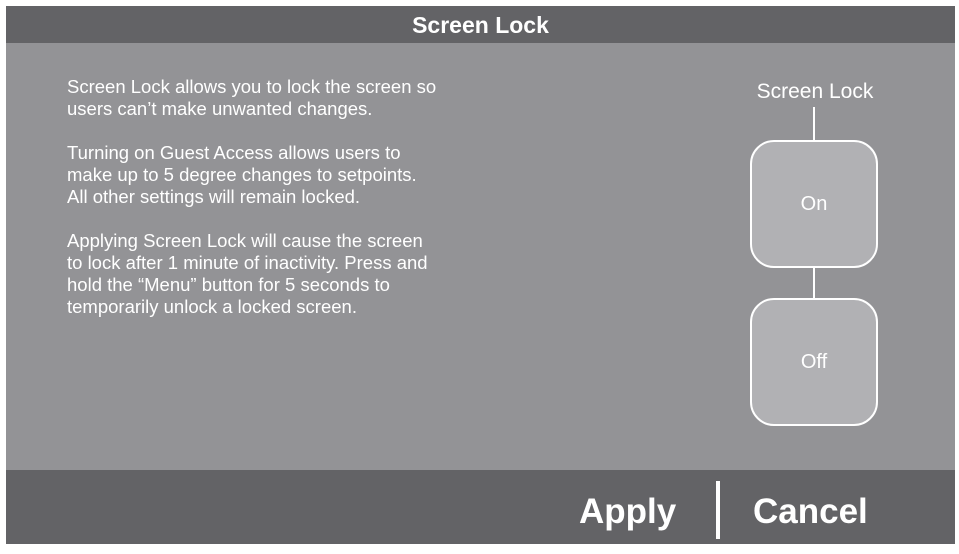  What do you see at coordinates (814, 362) in the screenshot?
I see `screen-lock-off-button: Off` at bounding box center [814, 362].